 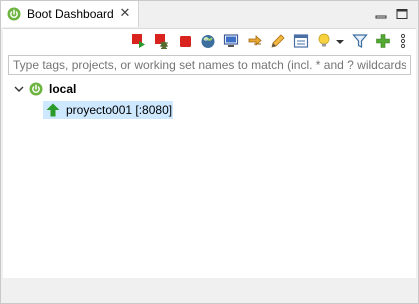 I want to click on tree-node-label: local, so click(x=63, y=89).